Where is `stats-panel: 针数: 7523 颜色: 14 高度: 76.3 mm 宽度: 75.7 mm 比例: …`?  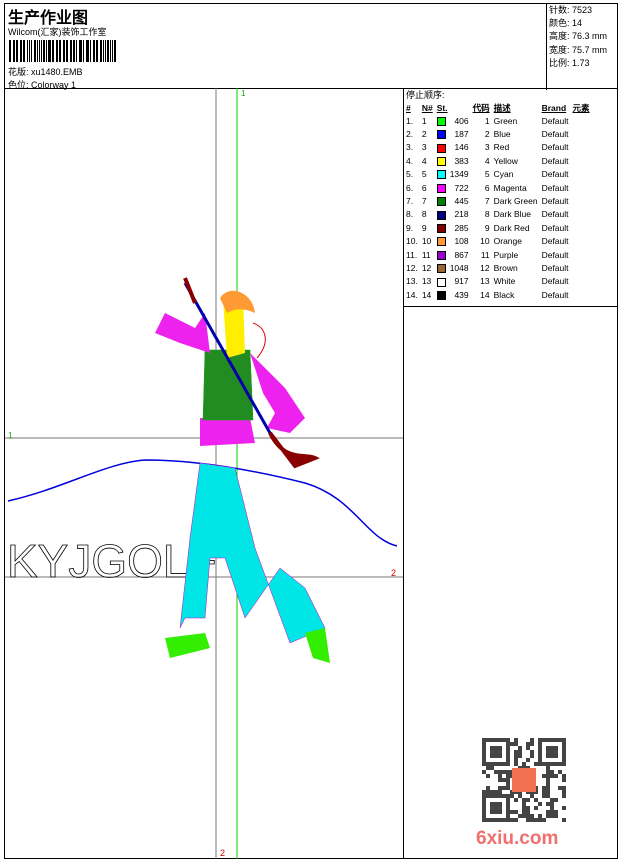 stats-panel: 针数: 7523 颜色: 14 高度: 76.3 mm 宽度: 75.7 mm 比例: … is located at coordinates (582, 47).